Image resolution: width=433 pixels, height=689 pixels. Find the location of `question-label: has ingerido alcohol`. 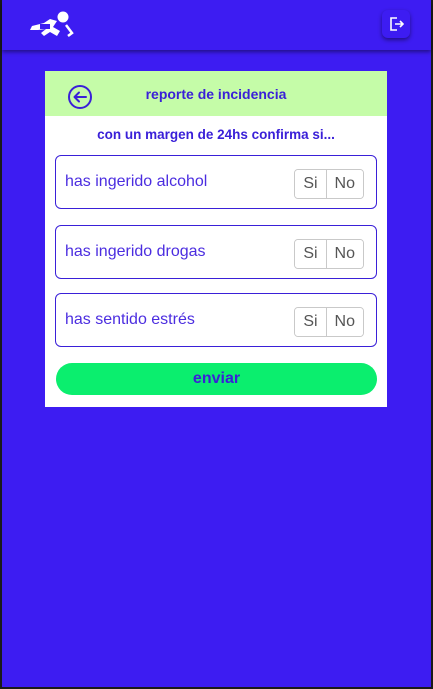

question-label: has ingerido alcohol is located at coordinates (136, 181).